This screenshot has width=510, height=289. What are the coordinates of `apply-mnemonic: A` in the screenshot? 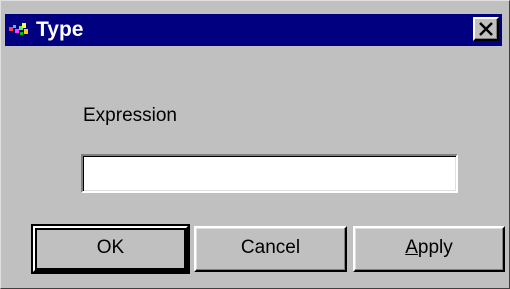 It's located at (411, 247).